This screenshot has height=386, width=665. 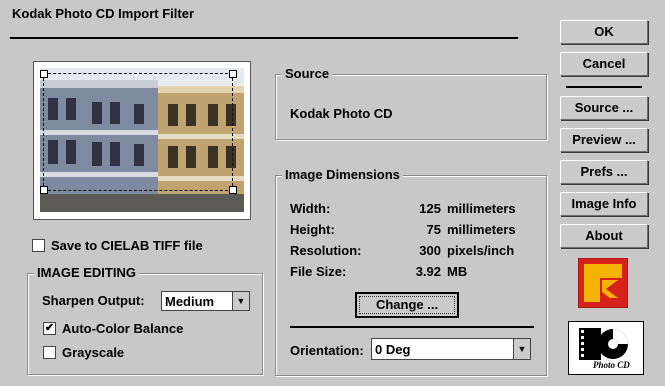 I want to click on about-button: About, so click(x=604, y=236).